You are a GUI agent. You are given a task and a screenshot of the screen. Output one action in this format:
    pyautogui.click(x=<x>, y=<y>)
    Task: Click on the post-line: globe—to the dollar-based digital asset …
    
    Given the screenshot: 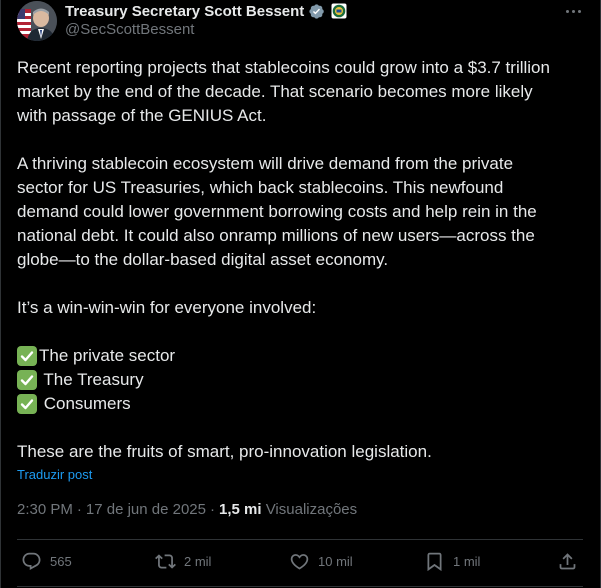 What is the action you would take?
    pyautogui.click(x=203, y=259)
    